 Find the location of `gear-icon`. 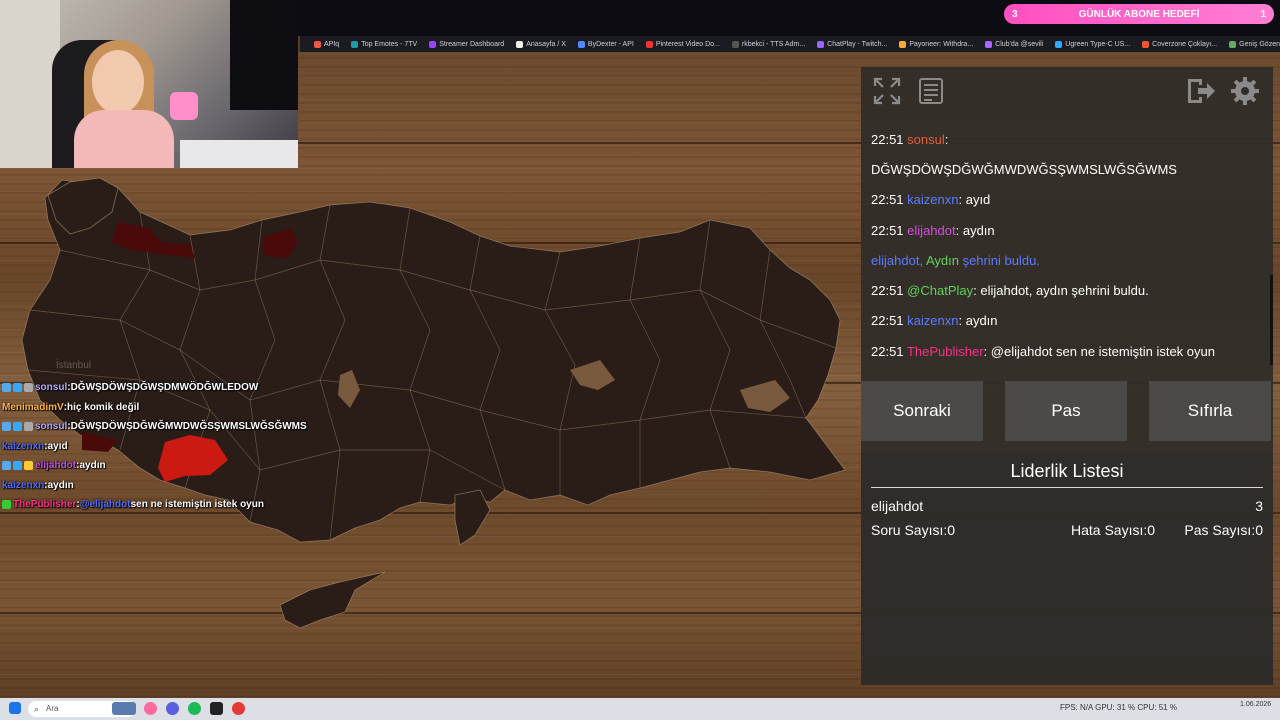

gear-icon is located at coordinates (1245, 91).